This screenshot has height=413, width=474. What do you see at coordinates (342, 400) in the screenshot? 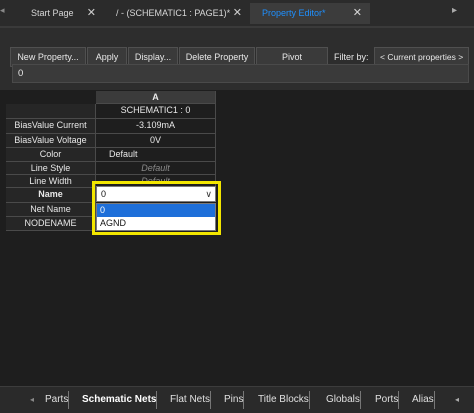
I see `tab-globals: Globals` at bounding box center [342, 400].